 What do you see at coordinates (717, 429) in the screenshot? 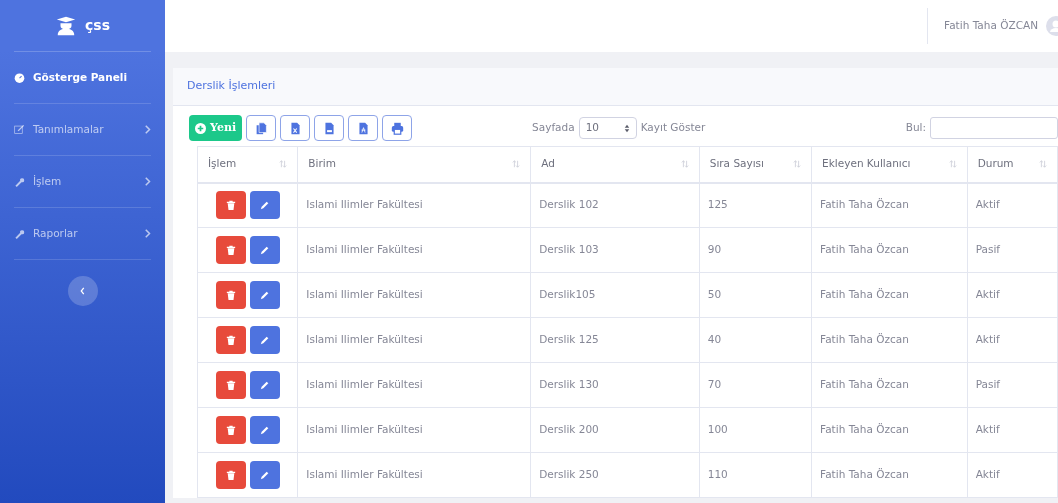
I see `table-cell: 100` at bounding box center [717, 429].